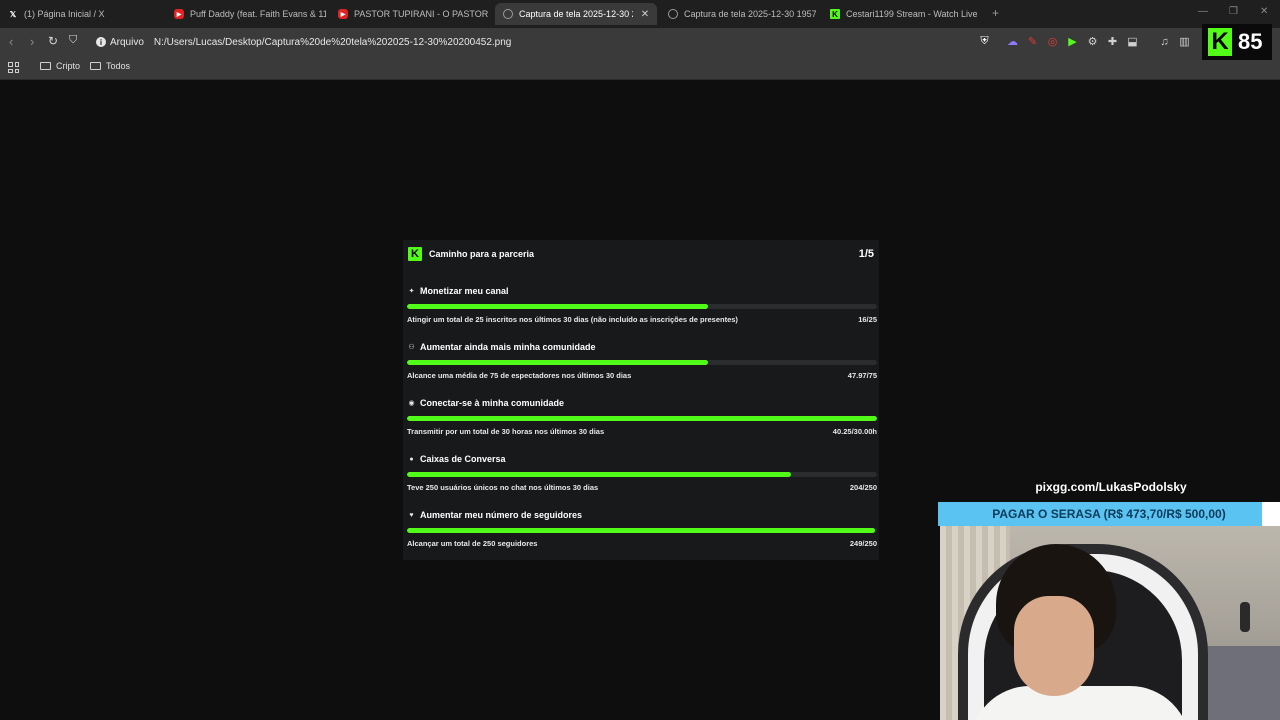  I want to click on goal-title: Monetizar meu canal, so click(464, 291).